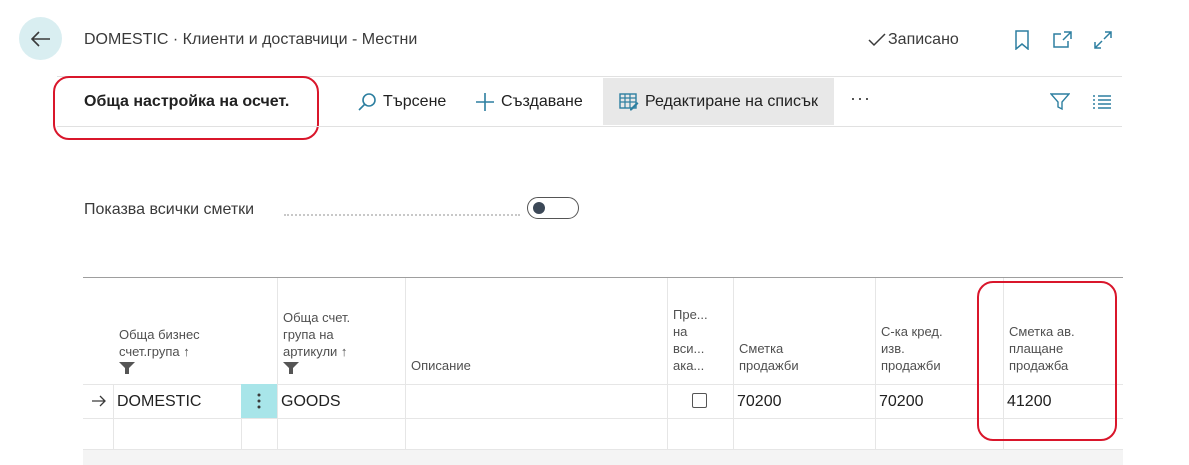 The image size is (1189, 465). Describe the element at coordinates (629, 101) in the screenshot. I see `edit-grid-icon` at that location.